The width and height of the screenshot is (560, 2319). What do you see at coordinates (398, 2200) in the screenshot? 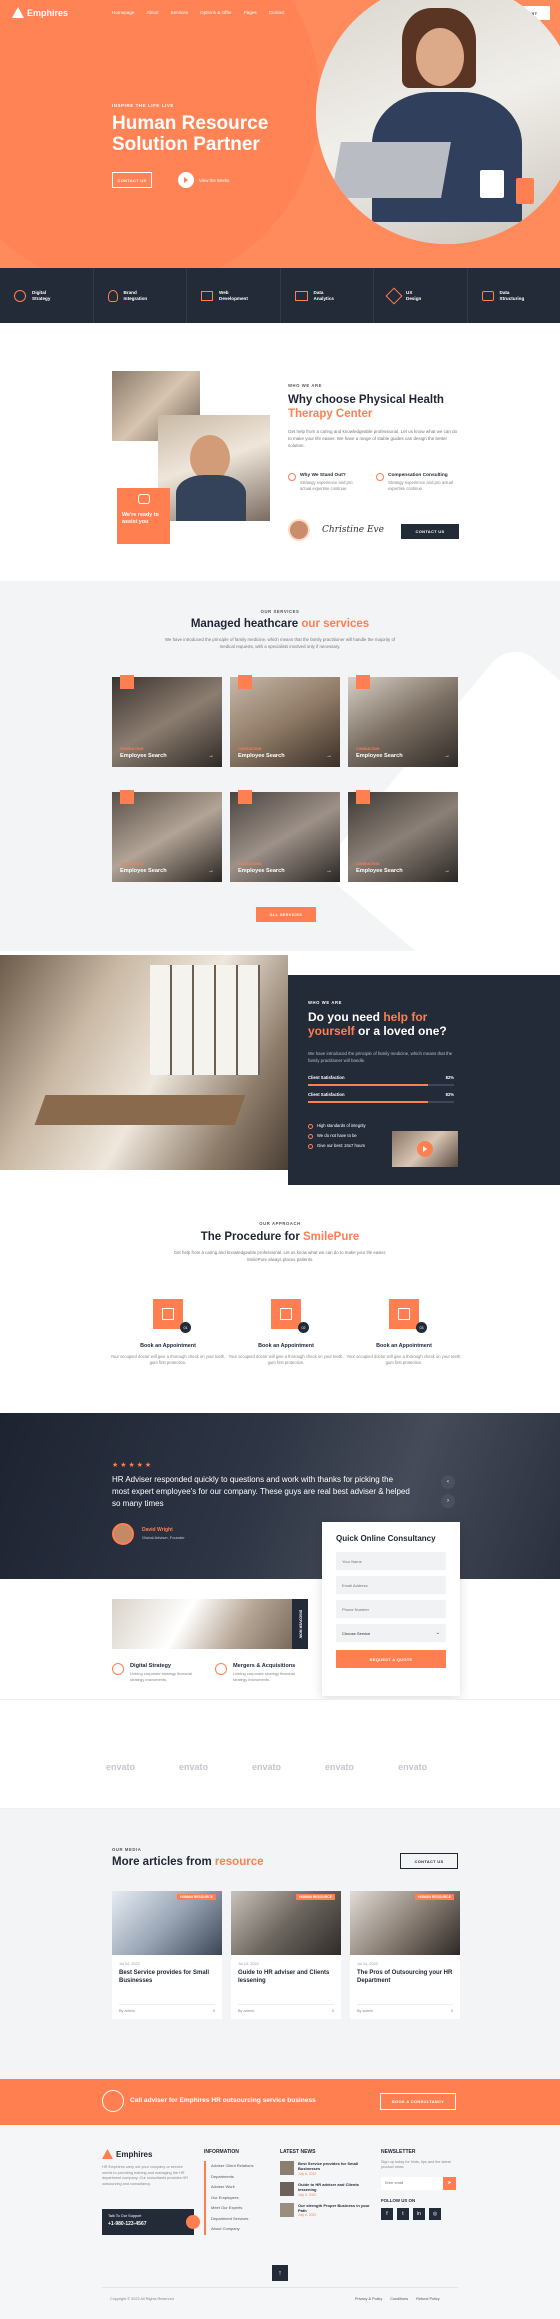
I see `follow-title: FOLLOW US ON` at bounding box center [398, 2200].